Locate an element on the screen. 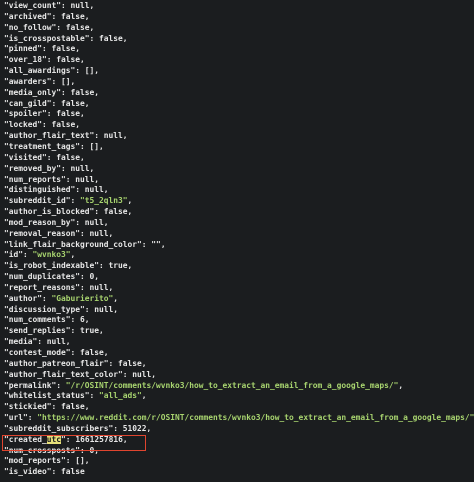 The height and width of the screenshot is (482, 474). code-line: "id": "wvnko3", is located at coordinates (239, 255).